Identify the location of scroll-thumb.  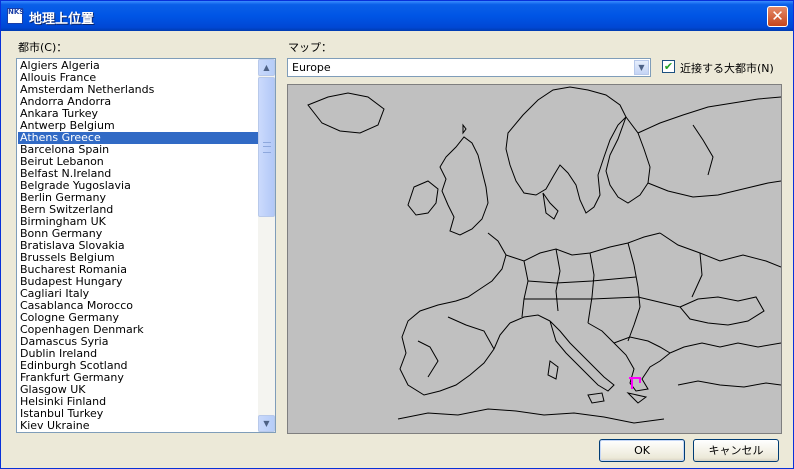
(266, 147).